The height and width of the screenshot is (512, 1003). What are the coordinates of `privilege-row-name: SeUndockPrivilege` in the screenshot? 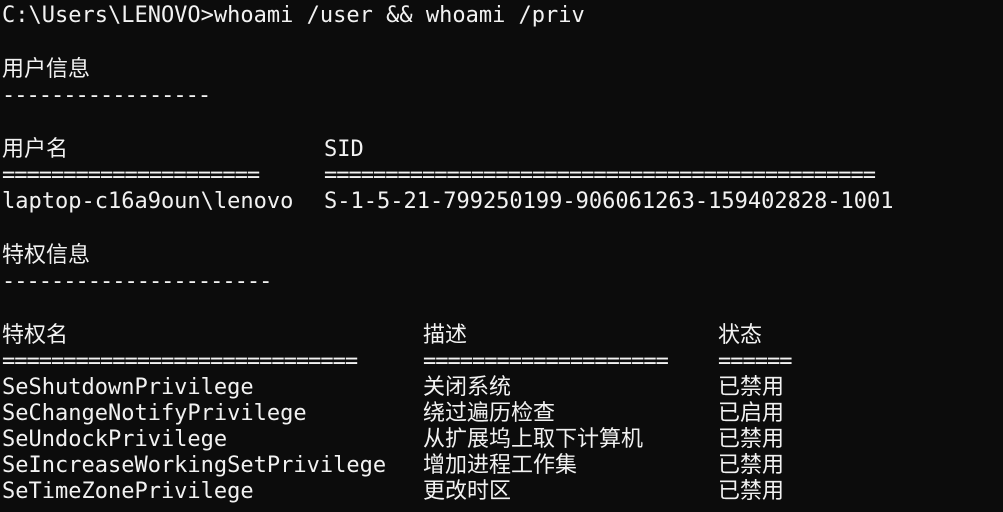 It's located at (115, 439).